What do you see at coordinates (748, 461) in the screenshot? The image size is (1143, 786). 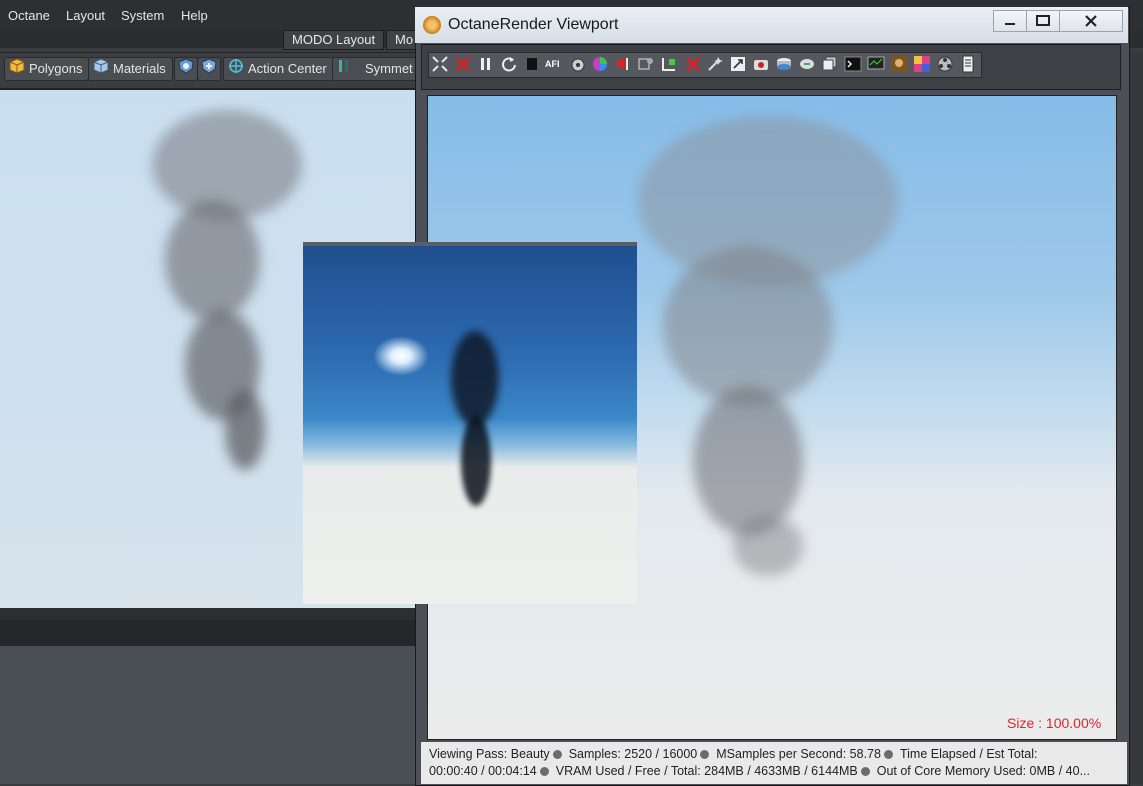 I see `render-smoke-lower` at bounding box center [748, 461].